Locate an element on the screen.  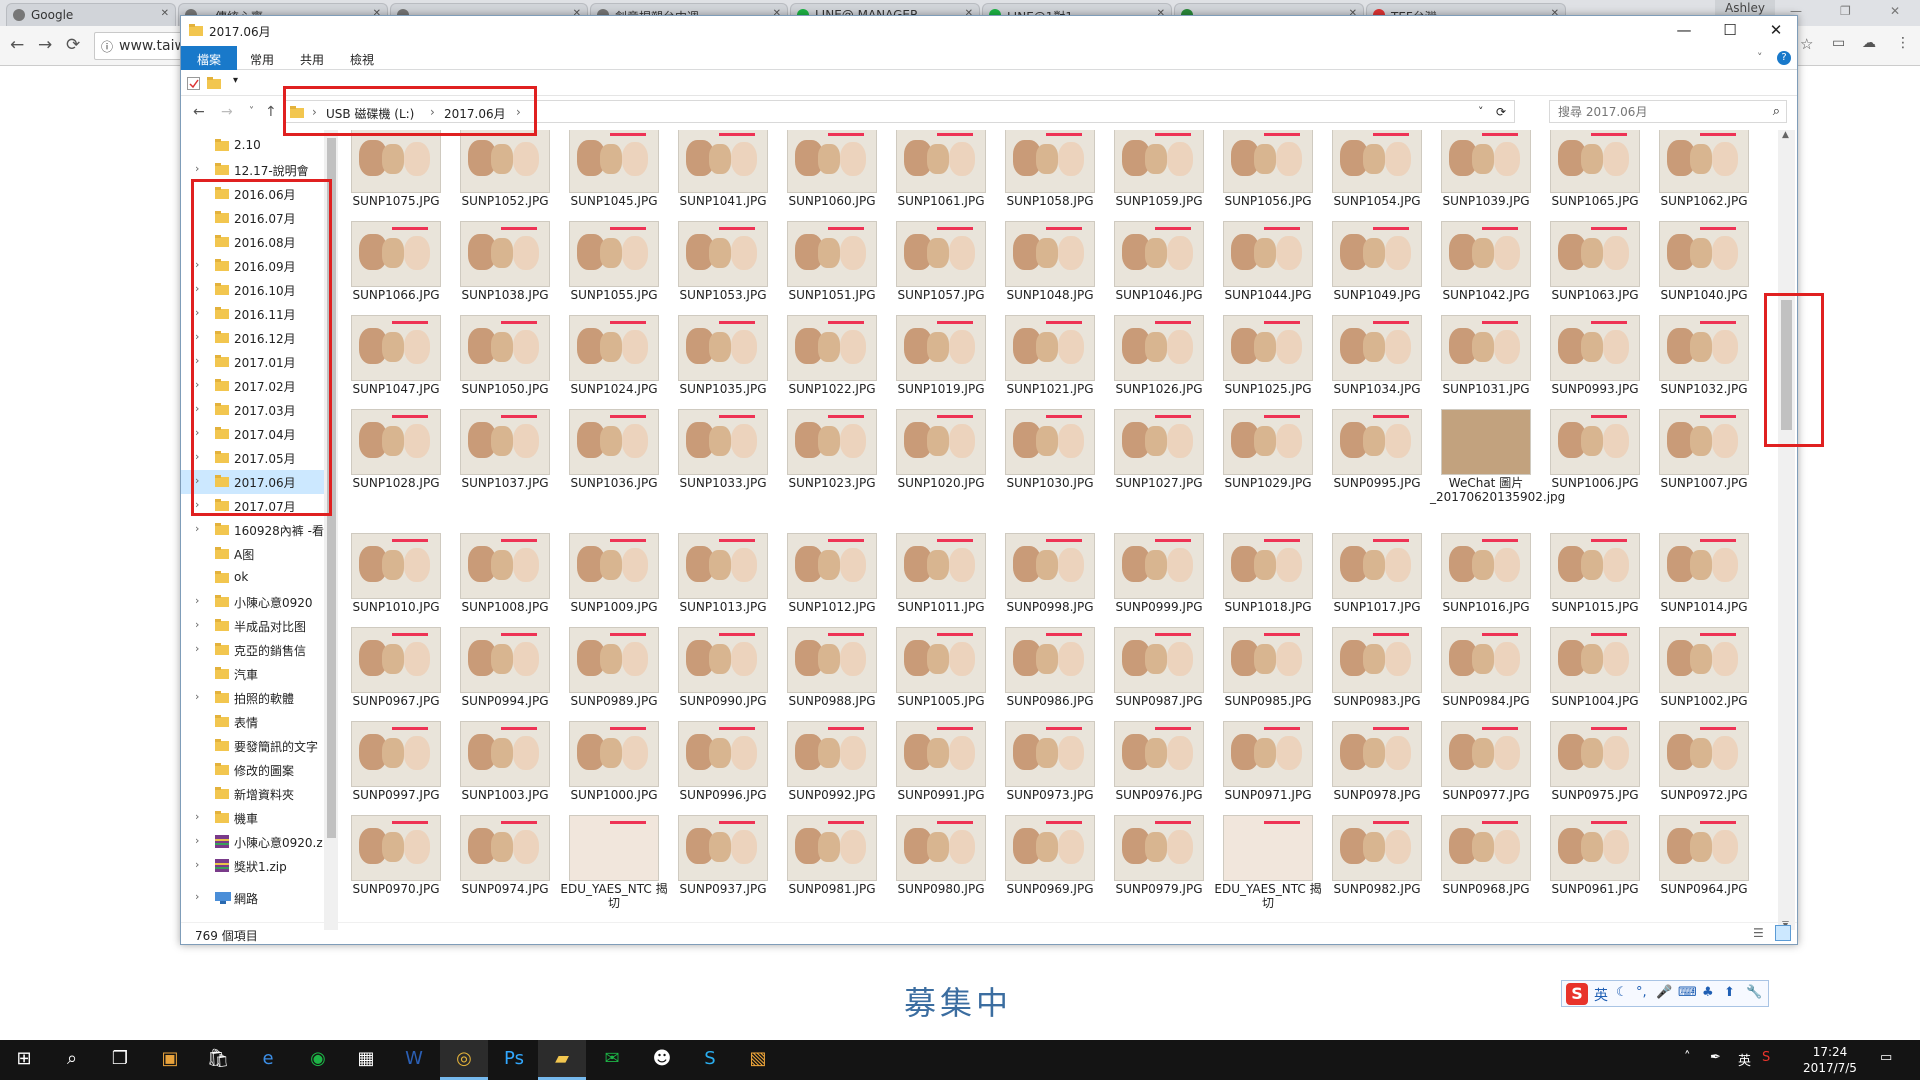
file-item: SUNP1051.JPG is located at coordinates (828, 264).